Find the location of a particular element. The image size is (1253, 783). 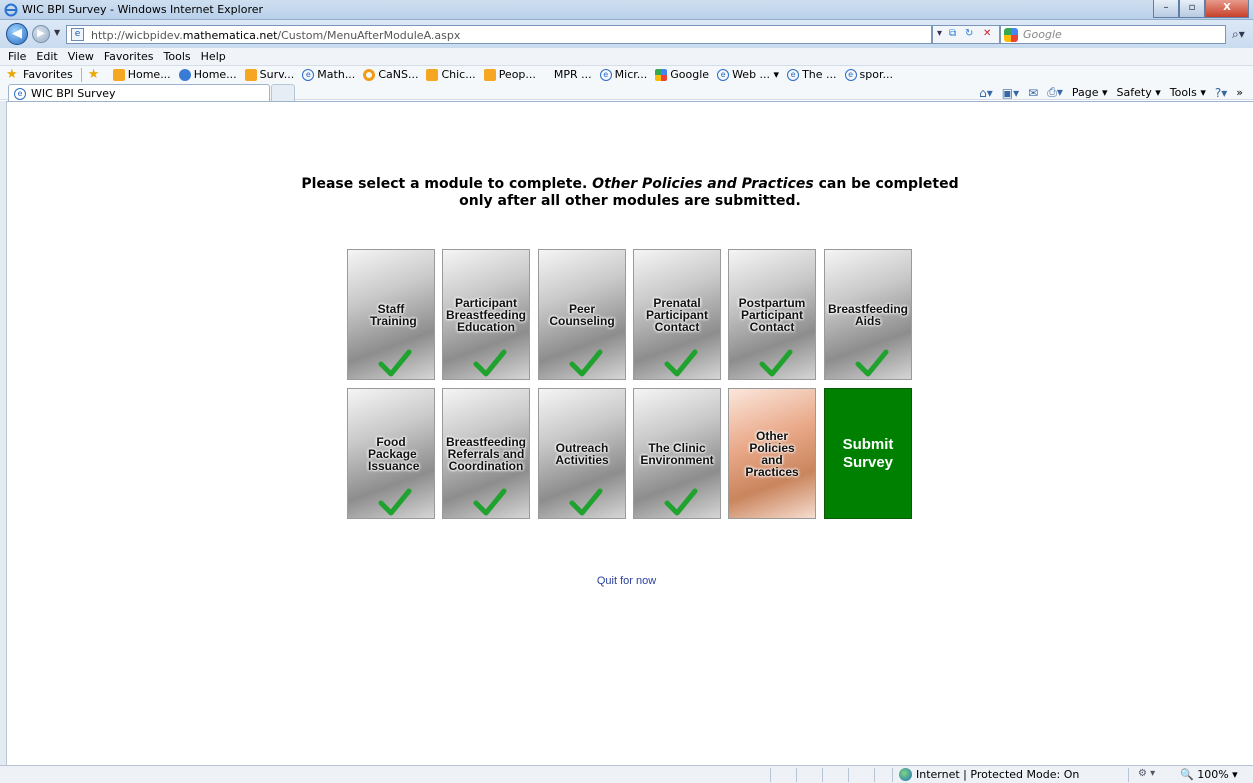

module-peer-counseling: Peer Counseling is located at coordinates (582, 314).